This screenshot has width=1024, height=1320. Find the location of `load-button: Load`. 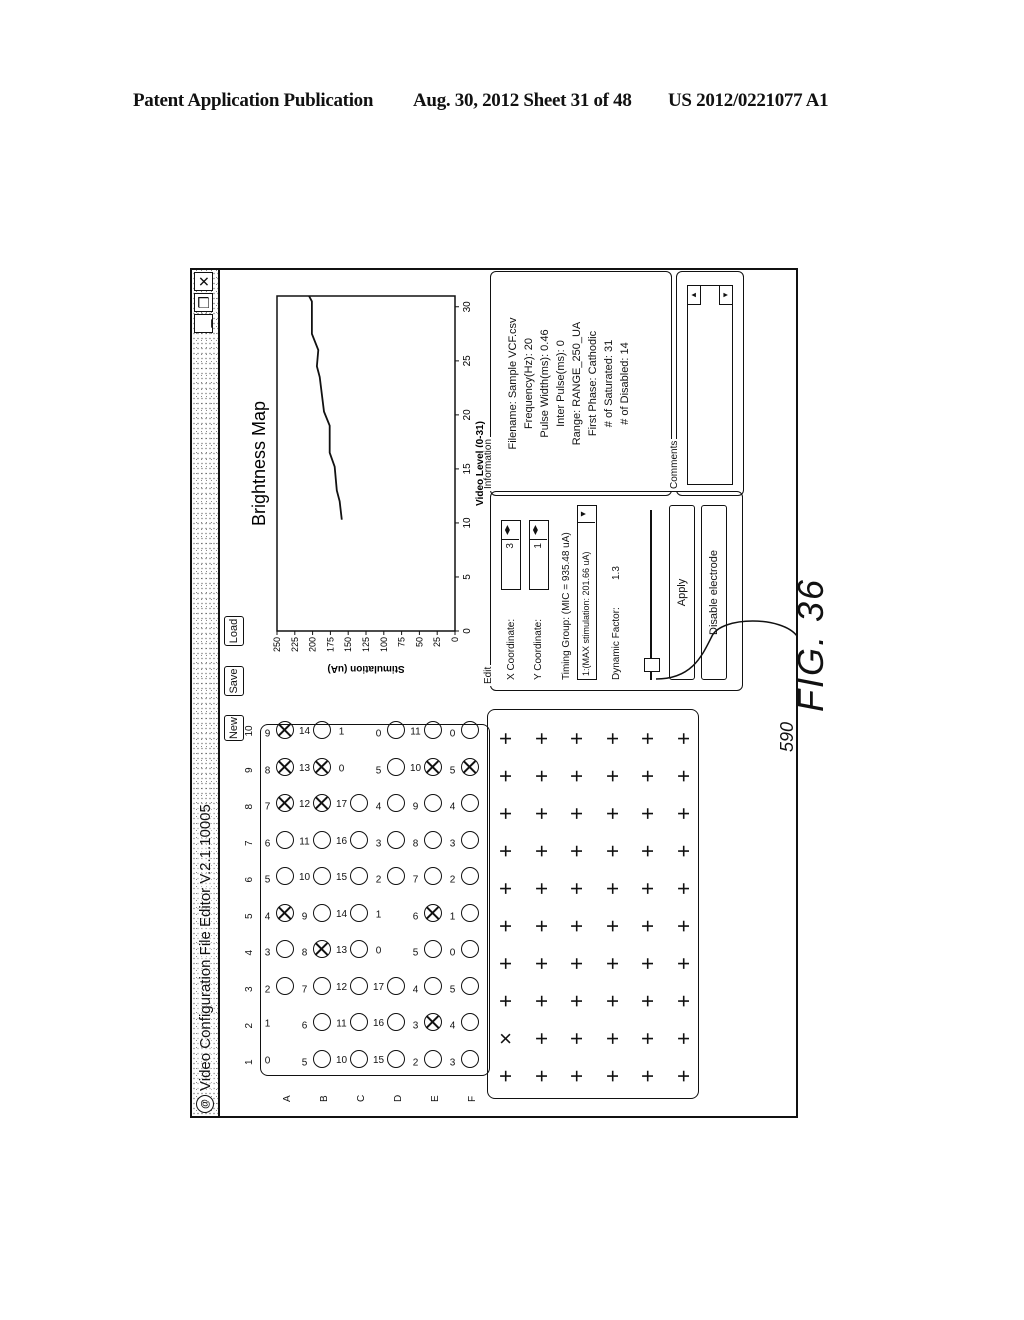

load-button: Load is located at coordinates (234, 631).